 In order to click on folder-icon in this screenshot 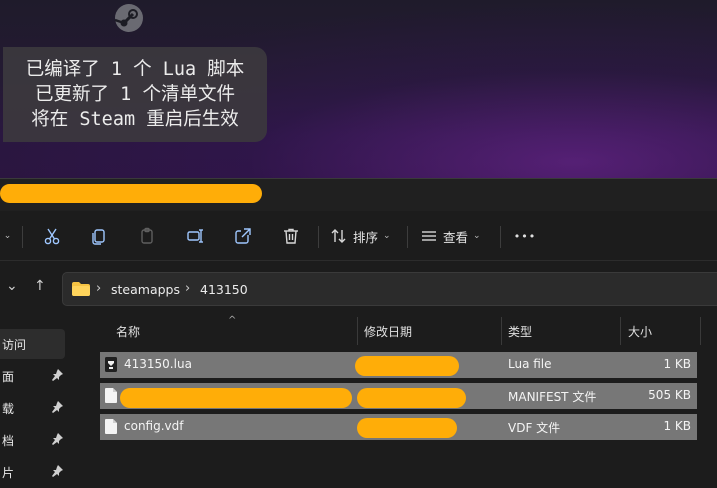, I will do `click(81, 289)`.